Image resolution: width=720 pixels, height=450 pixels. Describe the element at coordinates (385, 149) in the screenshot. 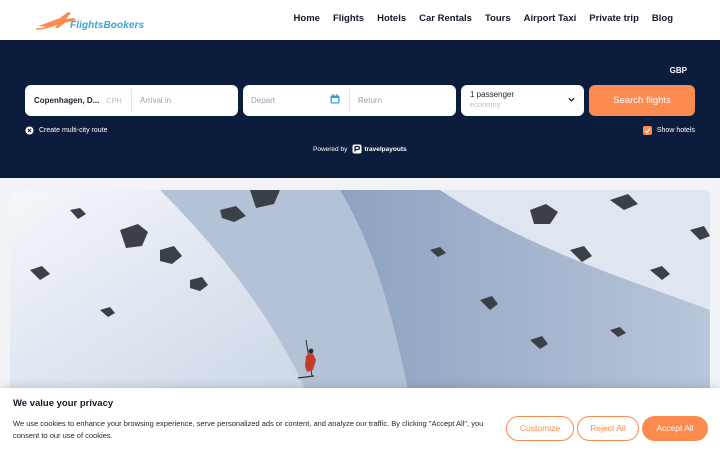

I see `partner-name: travelpayouts` at that location.